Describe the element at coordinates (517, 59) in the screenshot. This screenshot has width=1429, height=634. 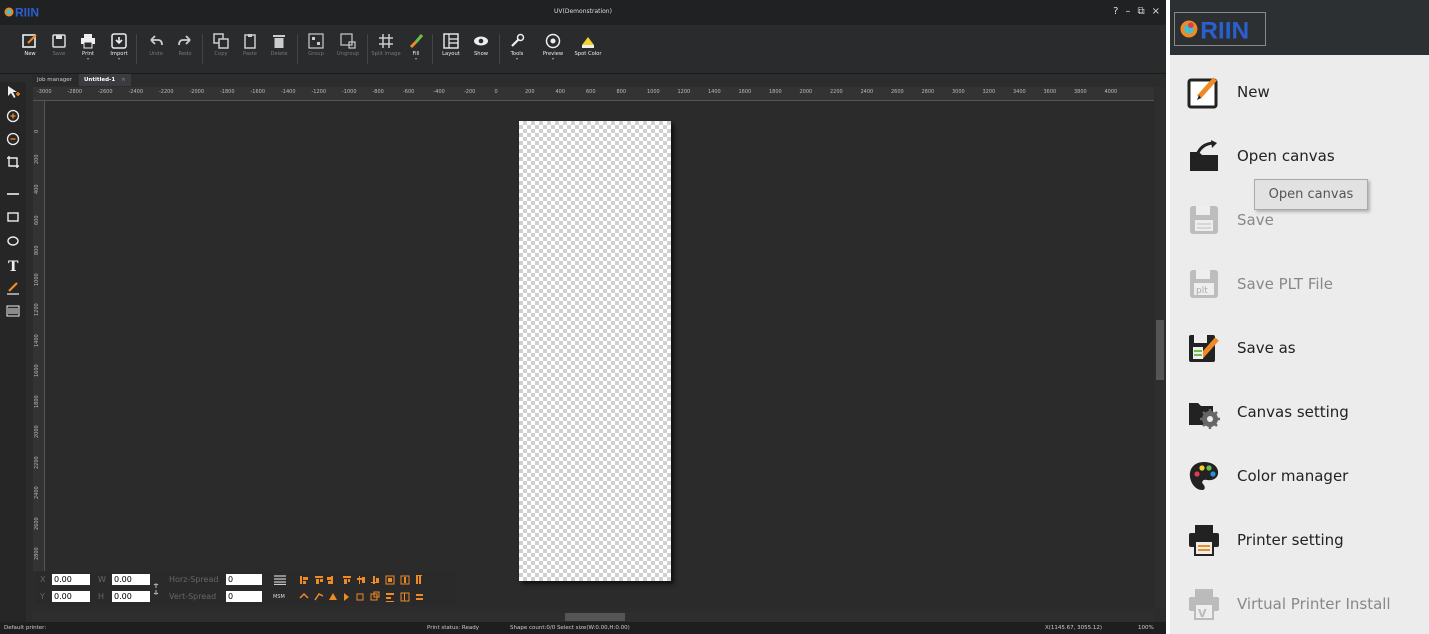
I see `tools-dropdown-icon: ▾` at that location.